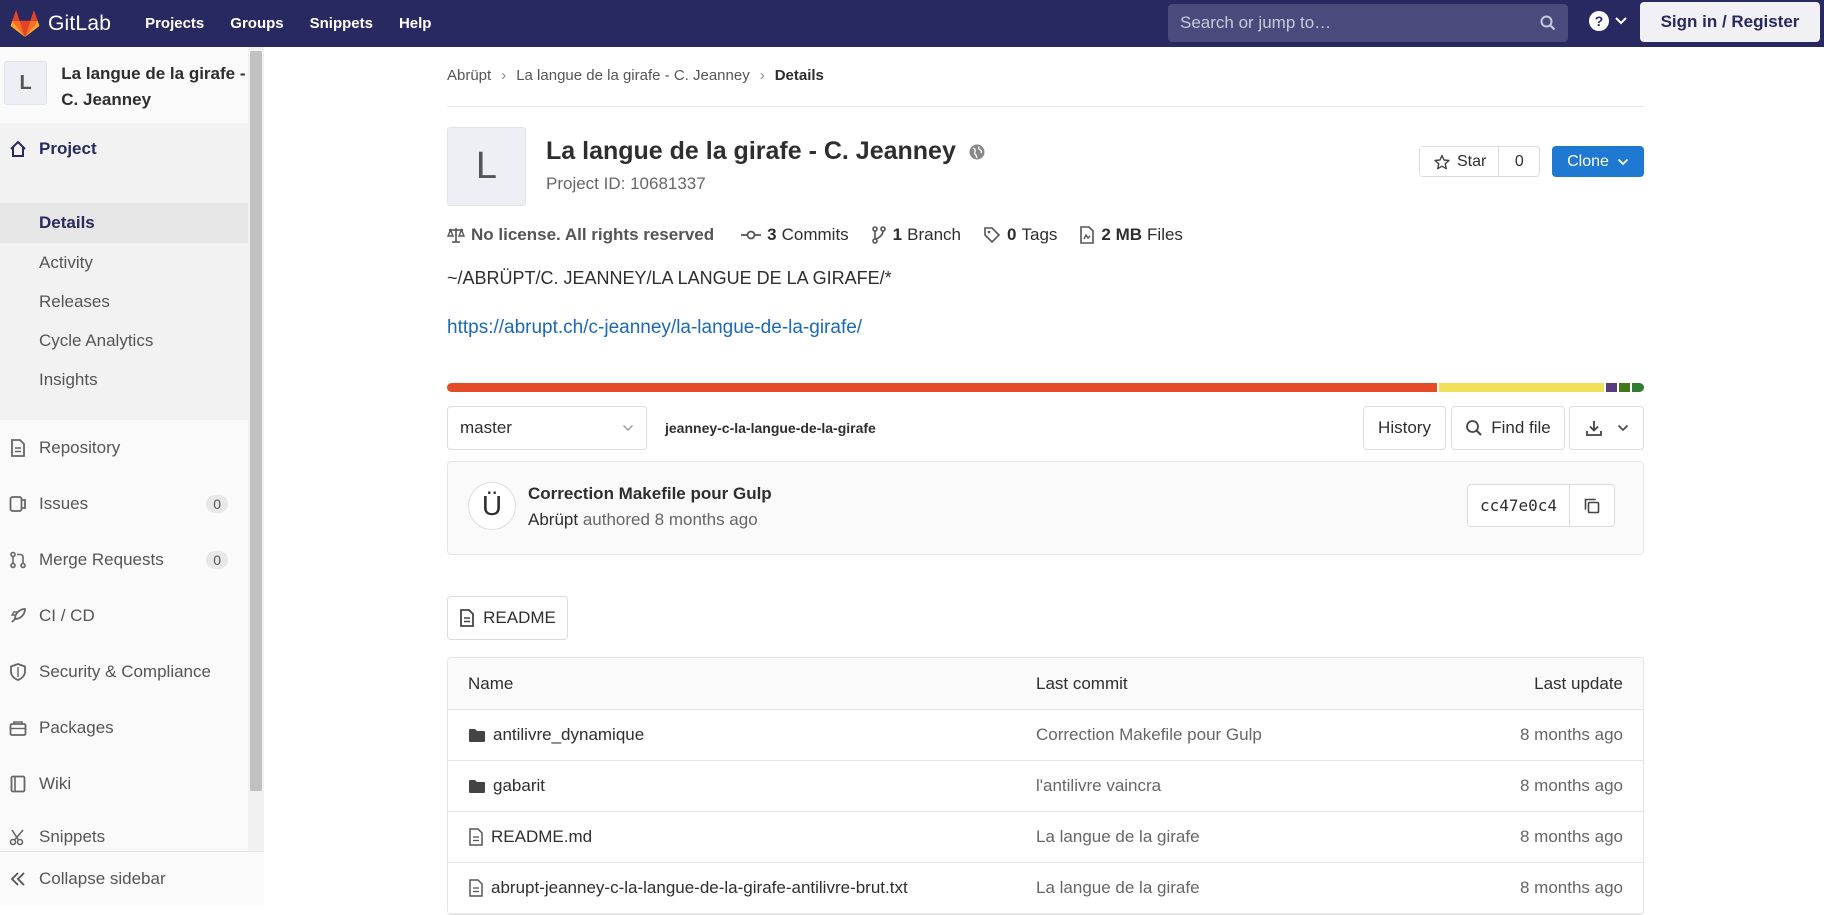 This screenshot has width=1824, height=915. I want to click on file-name-link: gabarit, so click(519, 786).